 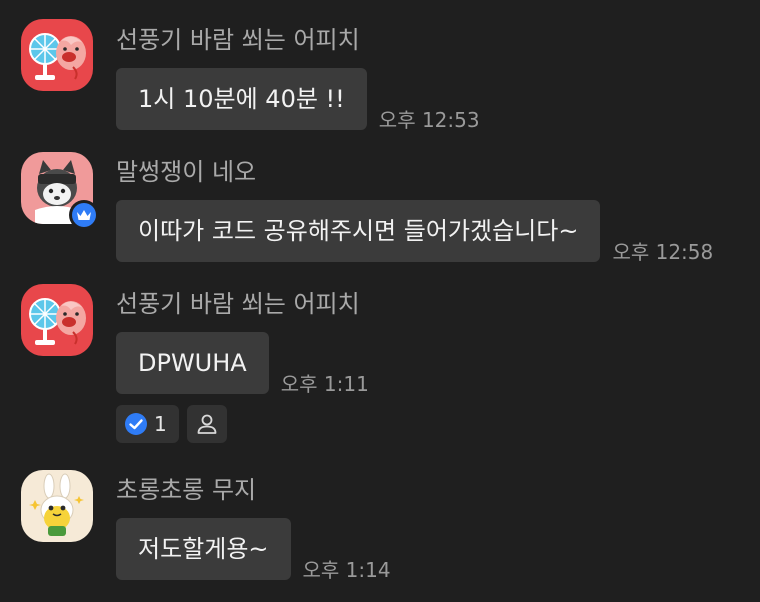 I want to click on reaction-bar: 1, so click(x=171, y=424).